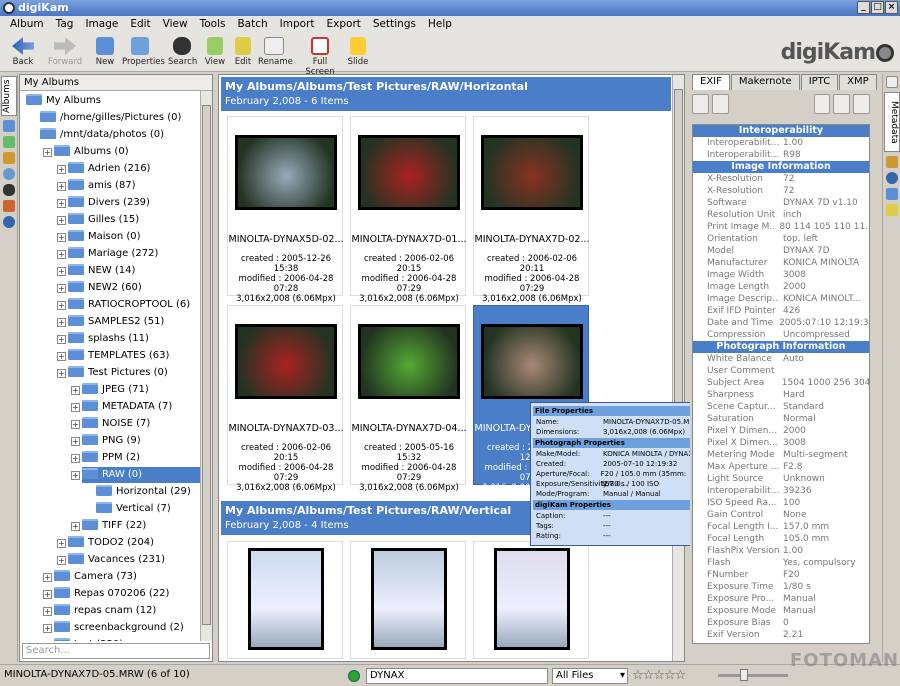 The width and height of the screenshot is (900, 686). What do you see at coordinates (781, 467) in the screenshot?
I see `exif-row: Max Aperture ... F2.8` at bounding box center [781, 467].